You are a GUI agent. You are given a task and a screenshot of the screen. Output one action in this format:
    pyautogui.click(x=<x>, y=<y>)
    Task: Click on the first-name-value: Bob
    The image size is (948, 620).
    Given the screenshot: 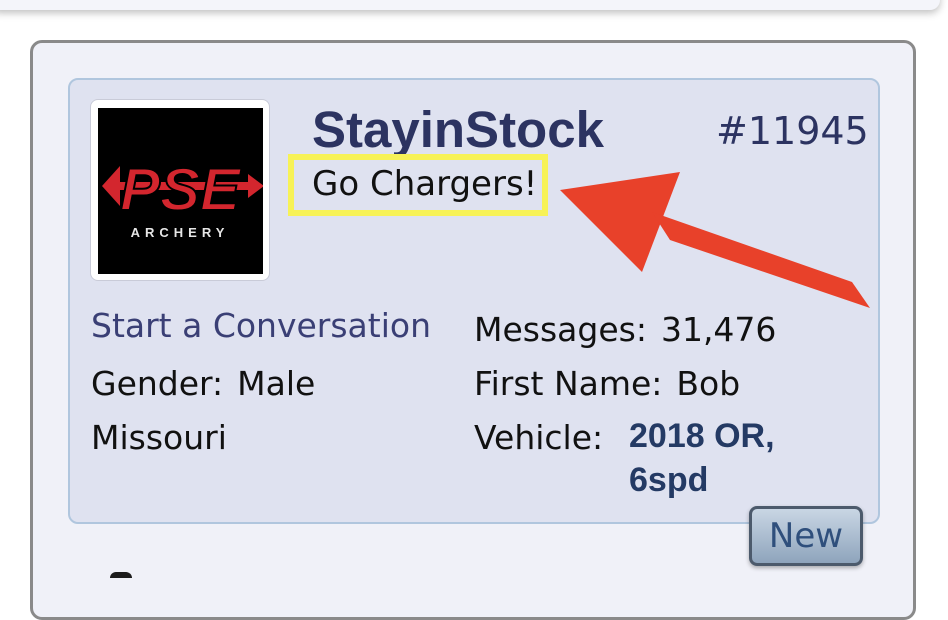 What is the action you would take?
    pyautogui.click(x=708, y=383)
    